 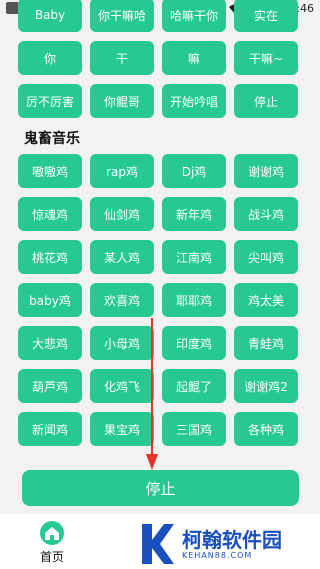 What do you see at coordinates (52, 139) in the screenshot?
I see `section-title: 鬼畜音乐` at bounding box center [52, 139].